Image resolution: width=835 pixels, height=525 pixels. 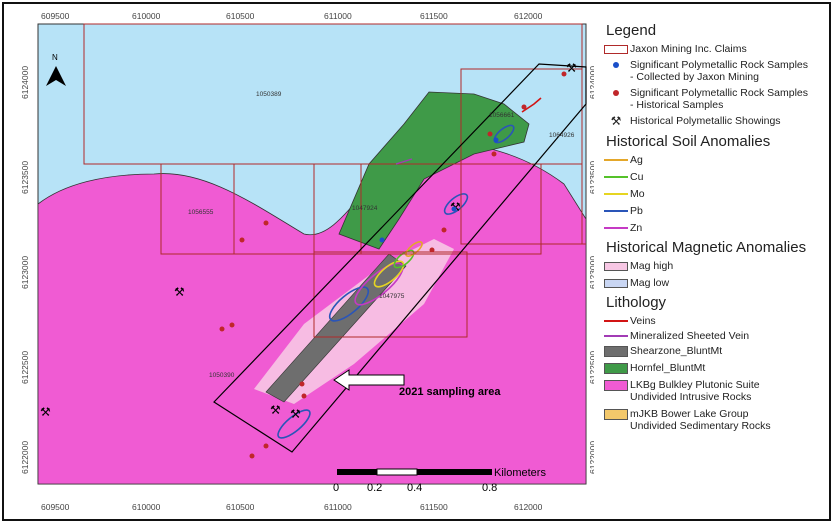 What do you see at coordinates (636, 302) in the screenshot?
I see `legend-litho-title: Lithology` at bounding box center [636, 302].